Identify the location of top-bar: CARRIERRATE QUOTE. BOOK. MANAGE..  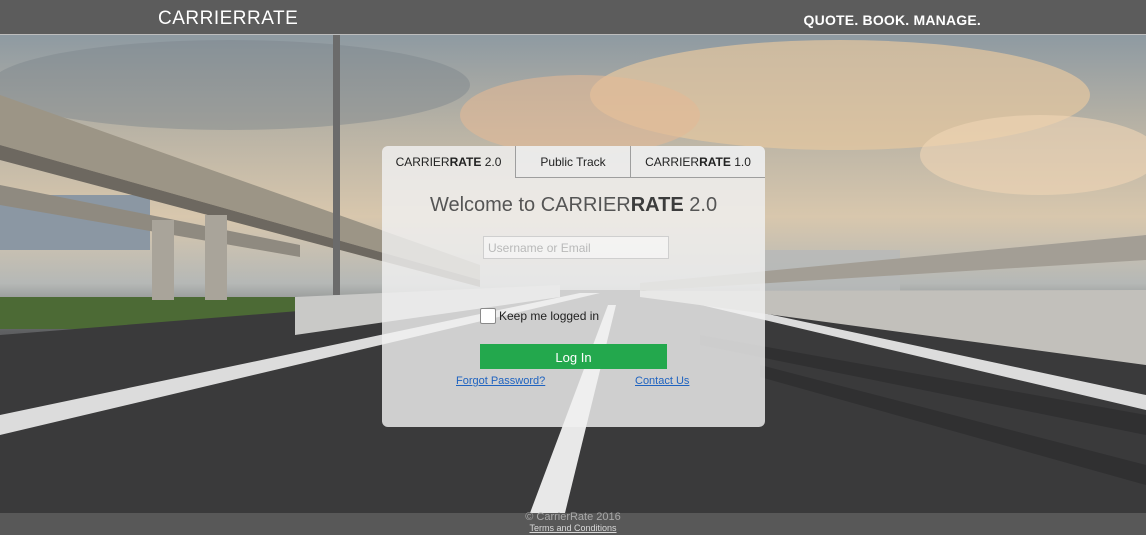
(573, 17).